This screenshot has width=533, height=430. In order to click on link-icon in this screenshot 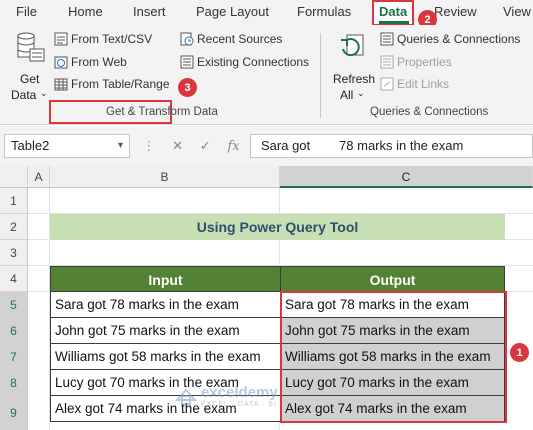, I will do `click(387, 84)`.